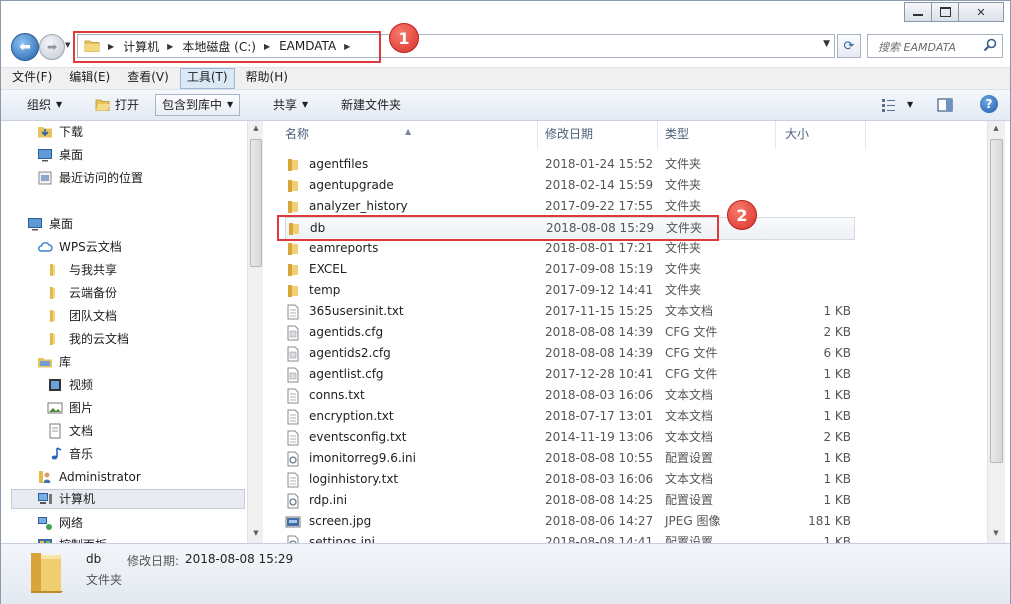  Describe the element at coordinates (65, 362) in the screenshot. I see `nav-label: 库` at that location.